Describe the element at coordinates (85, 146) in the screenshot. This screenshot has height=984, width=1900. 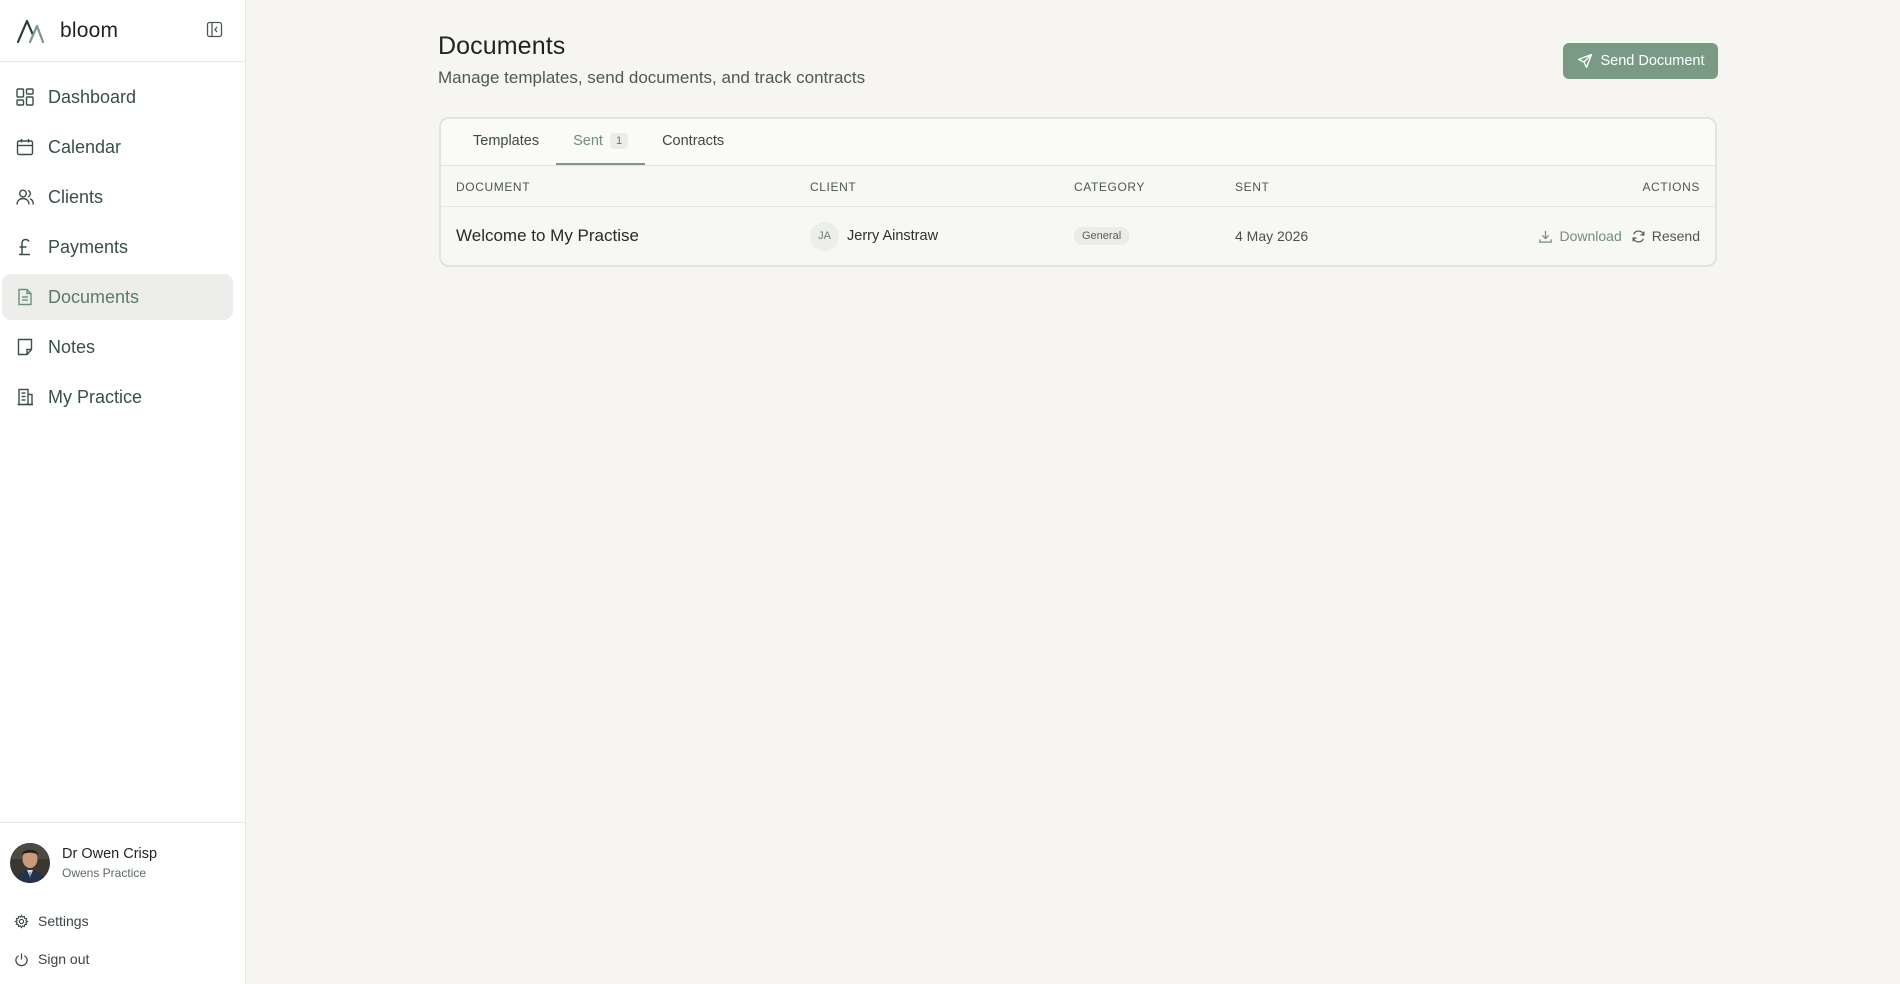
I see `sidebar-item-label: Calendar` at that location.